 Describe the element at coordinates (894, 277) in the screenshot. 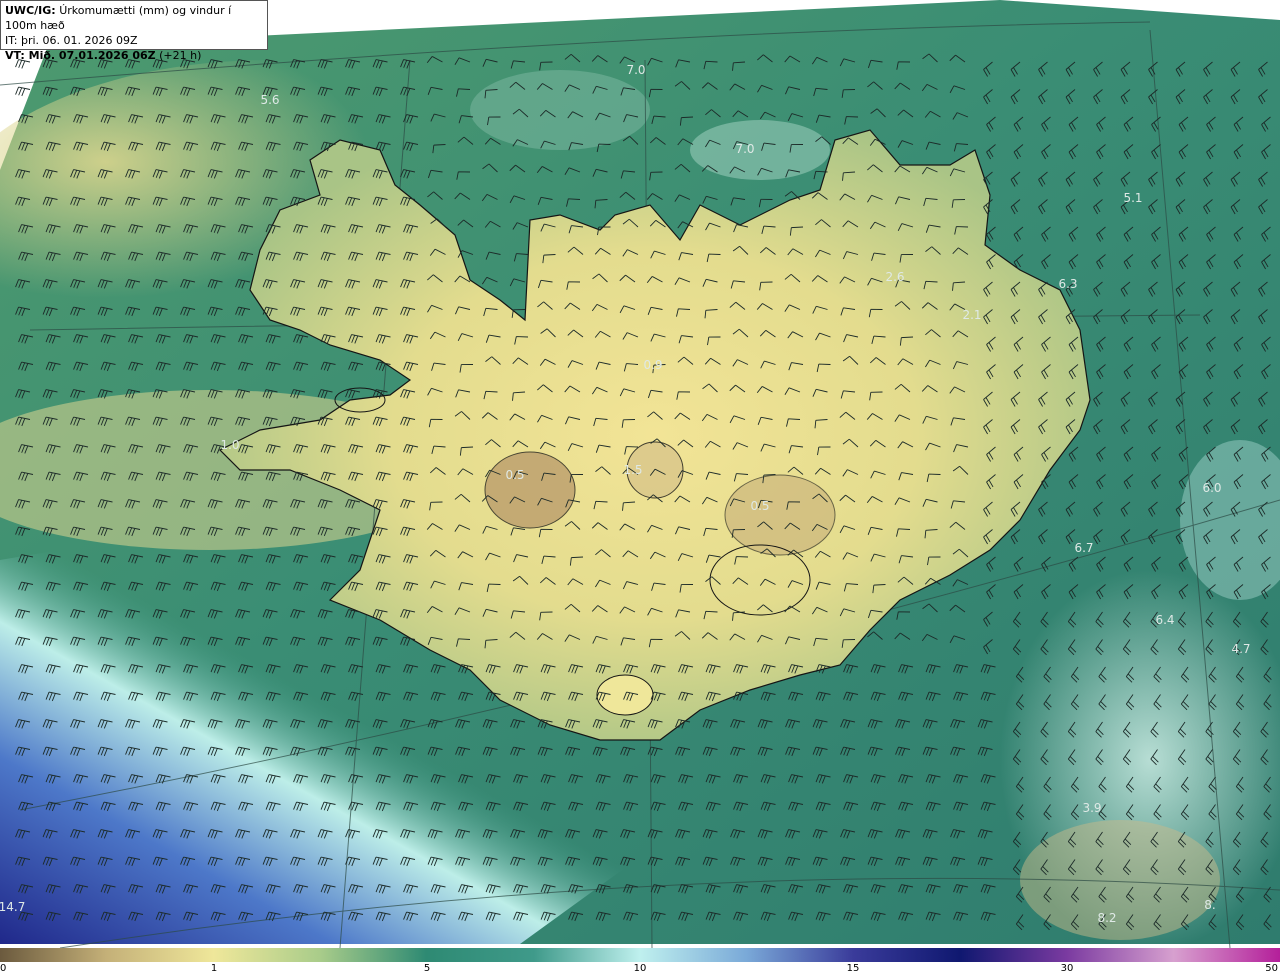

I see `map-value-label: 2.6` at that location.